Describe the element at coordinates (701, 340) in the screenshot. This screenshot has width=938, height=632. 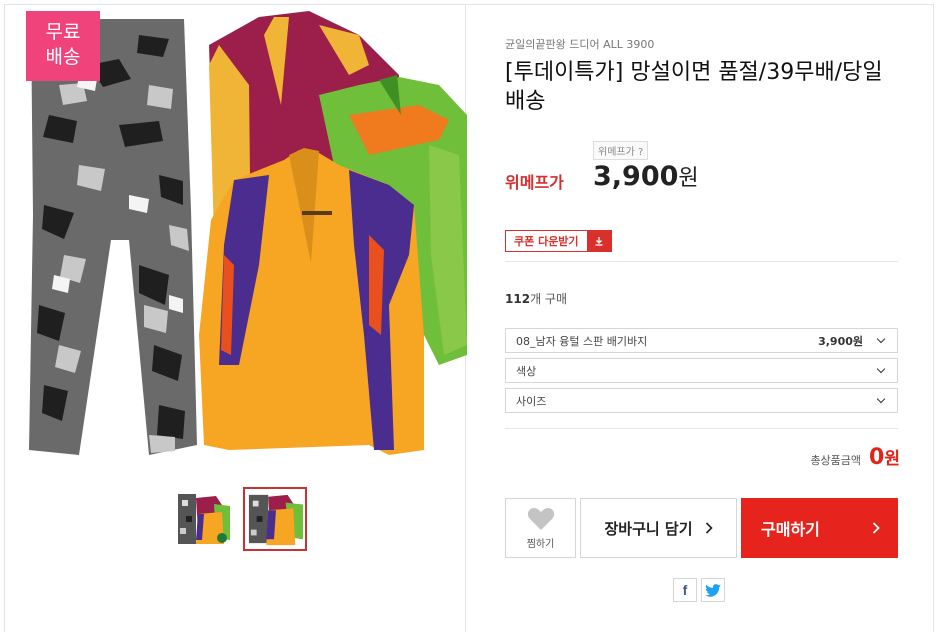
I see `option-select-product: 08_남자 융털 스판 배기바지 3,900원` at that location.